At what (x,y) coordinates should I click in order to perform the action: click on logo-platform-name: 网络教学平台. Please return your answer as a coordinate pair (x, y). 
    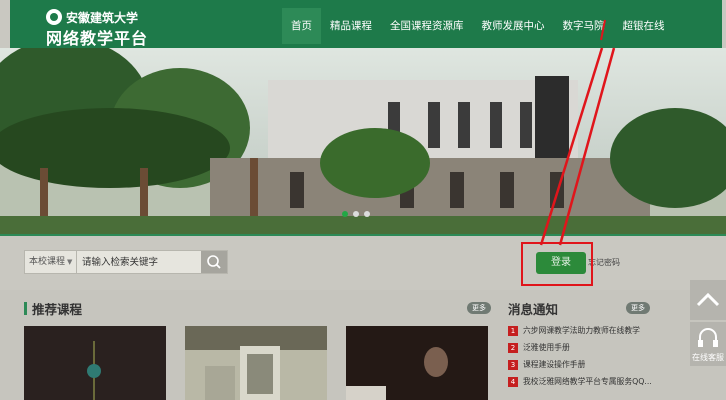
    Looking at the image, I should click on (97, 38).